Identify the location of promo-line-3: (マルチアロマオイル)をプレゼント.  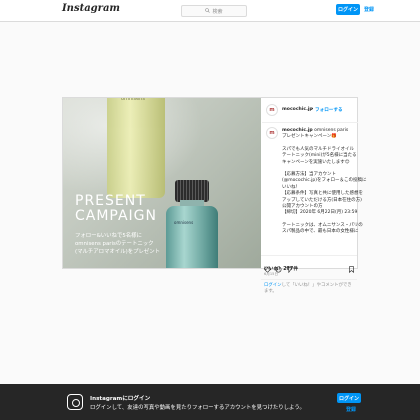
(118, 252).